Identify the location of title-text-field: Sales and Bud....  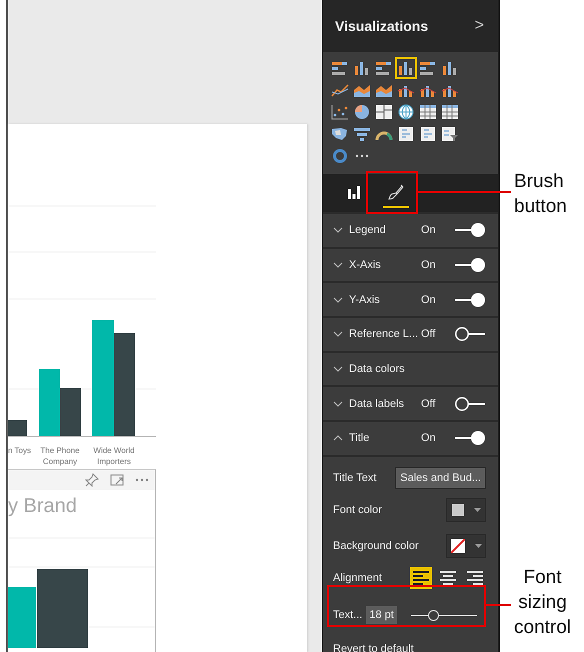
(440, 477).